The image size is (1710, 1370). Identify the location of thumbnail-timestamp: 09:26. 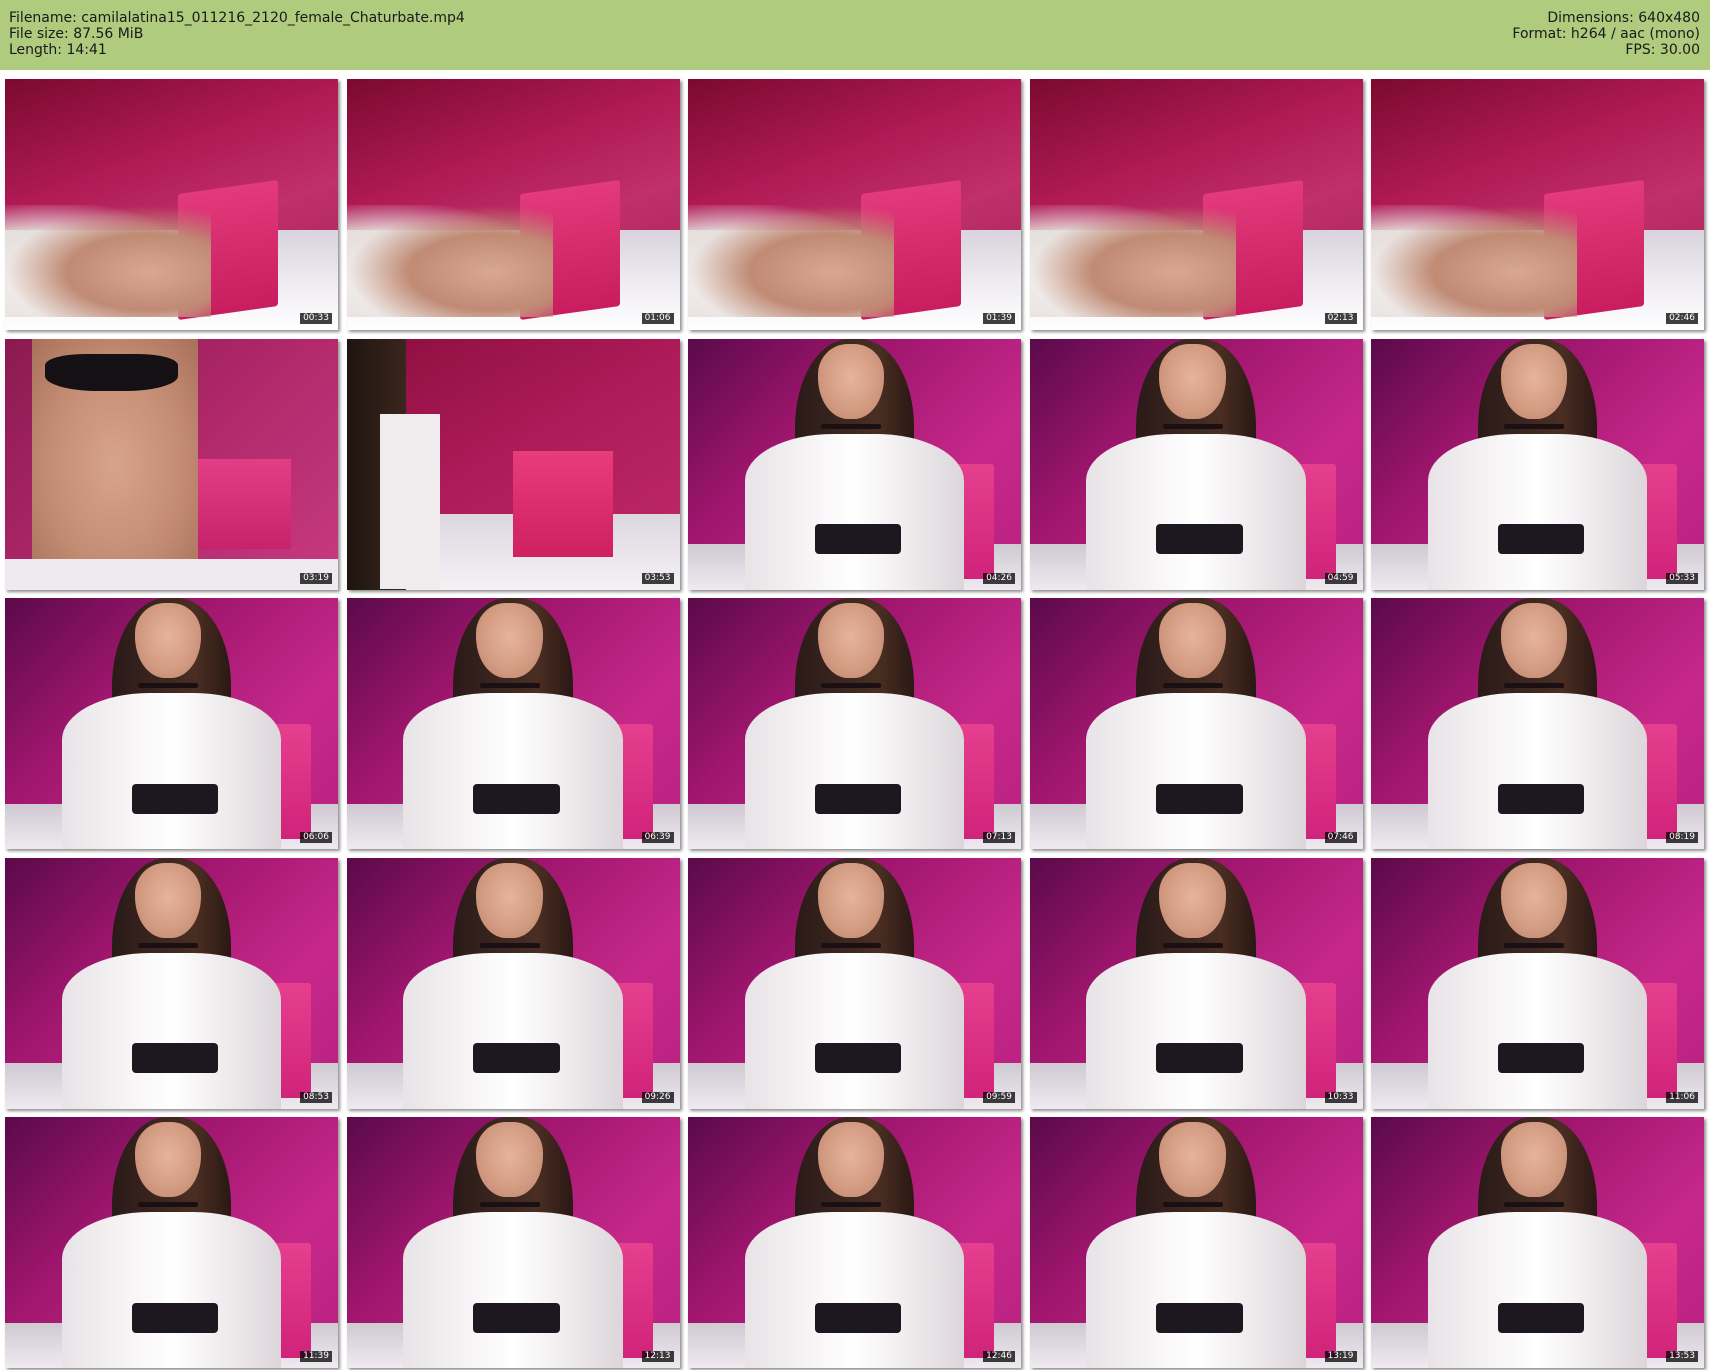
(657, 1097).